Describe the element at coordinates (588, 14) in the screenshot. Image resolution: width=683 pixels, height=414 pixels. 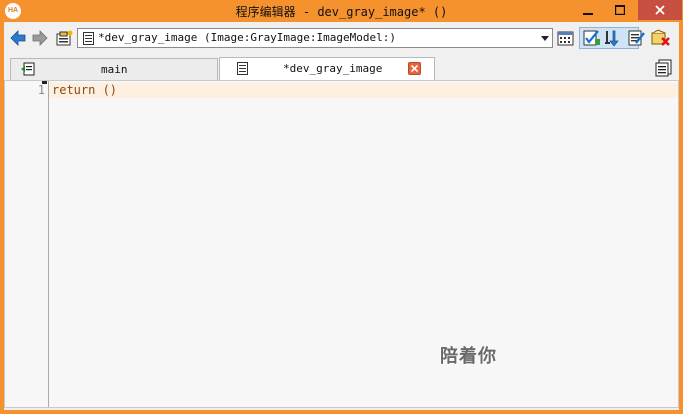
I see `minimize-icon` at that location.